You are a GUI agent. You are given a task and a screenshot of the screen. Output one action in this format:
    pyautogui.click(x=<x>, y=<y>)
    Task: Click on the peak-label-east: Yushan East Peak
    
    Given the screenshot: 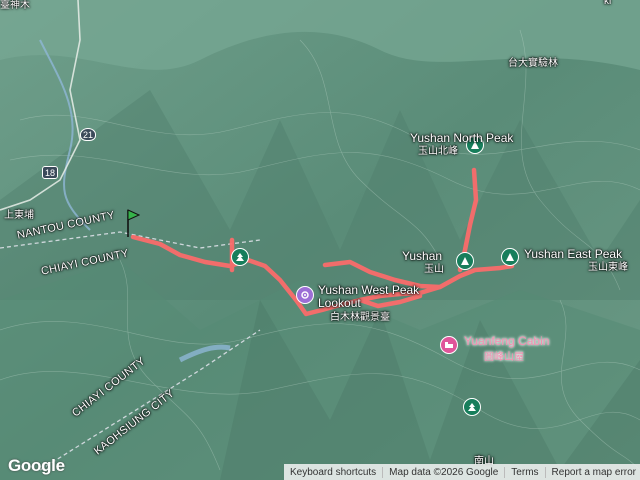 What is the action you would take?
    pyautogui.click(x=573, y=254)
    